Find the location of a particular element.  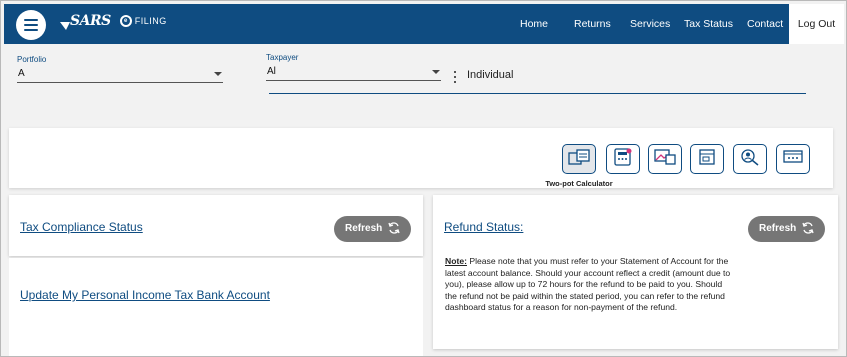

user-search-button is located at coordinates (750, 159).